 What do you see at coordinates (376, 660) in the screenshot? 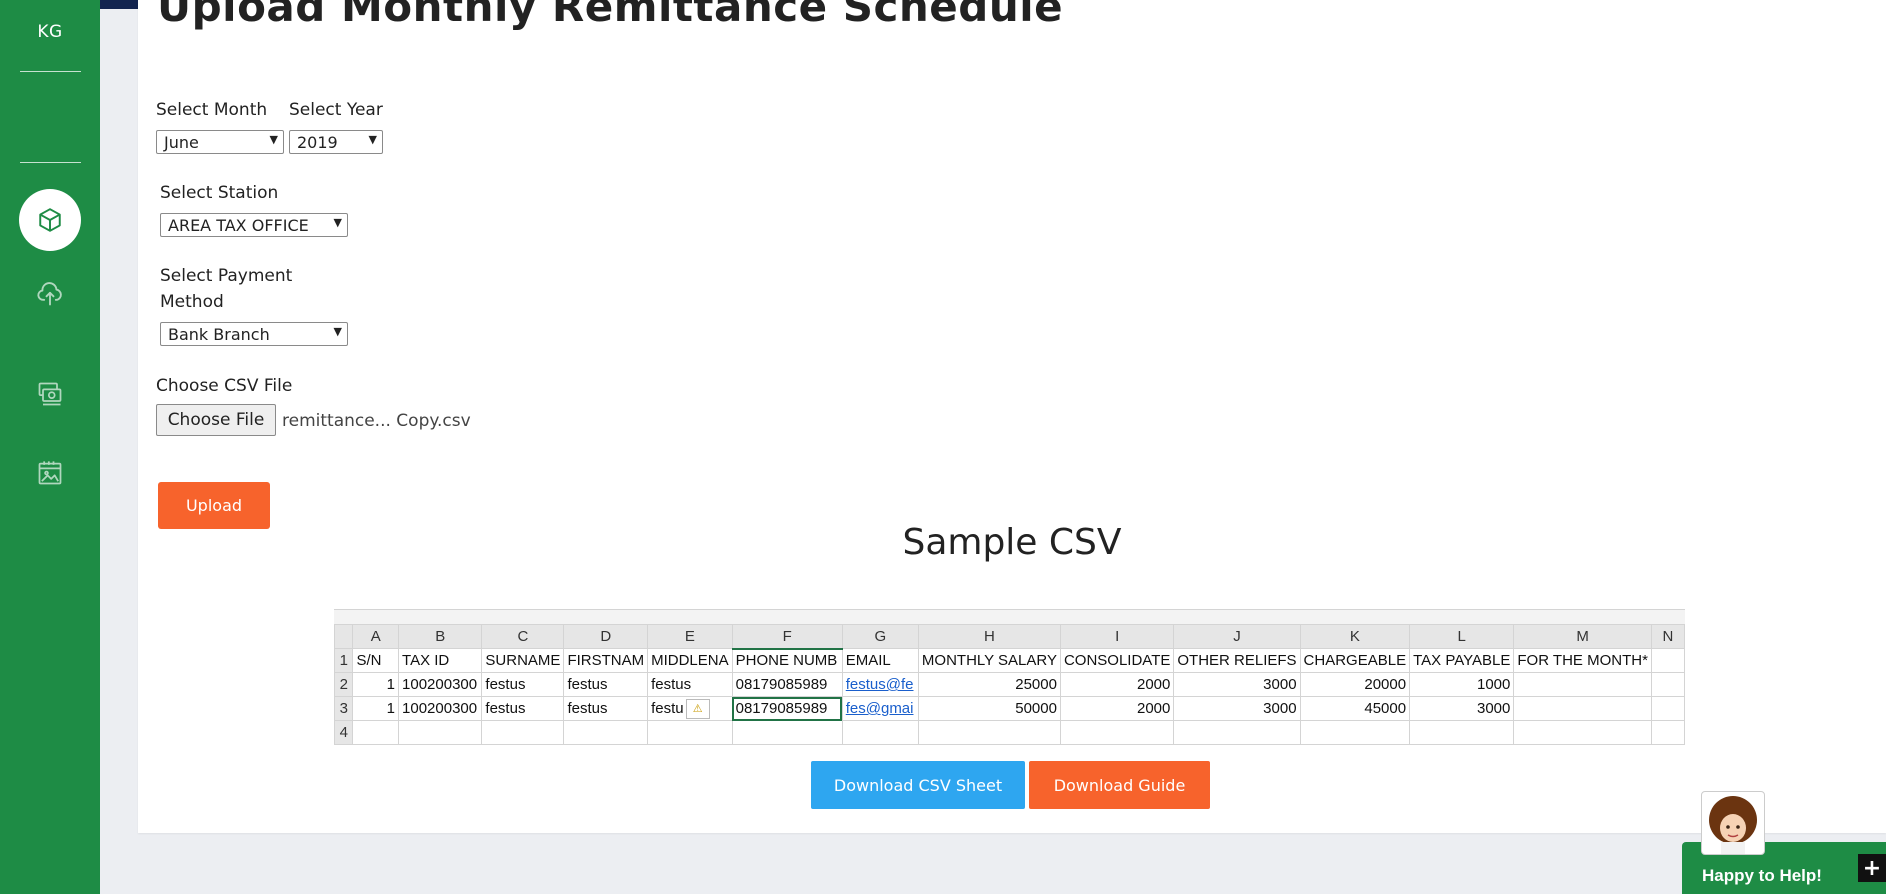
I see `table-cell: S/N` at bounding box center [376, 660].